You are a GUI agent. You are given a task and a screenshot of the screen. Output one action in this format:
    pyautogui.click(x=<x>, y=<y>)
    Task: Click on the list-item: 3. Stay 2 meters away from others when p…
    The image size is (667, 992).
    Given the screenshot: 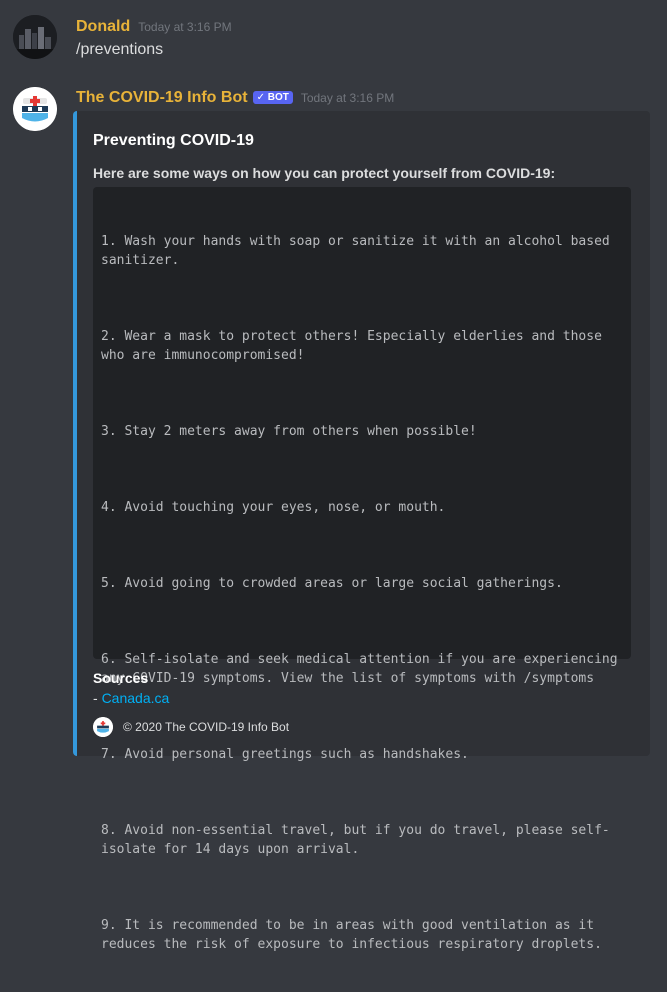 What is the action you would take?
    pyautogui.click(x=289, y=431)
    